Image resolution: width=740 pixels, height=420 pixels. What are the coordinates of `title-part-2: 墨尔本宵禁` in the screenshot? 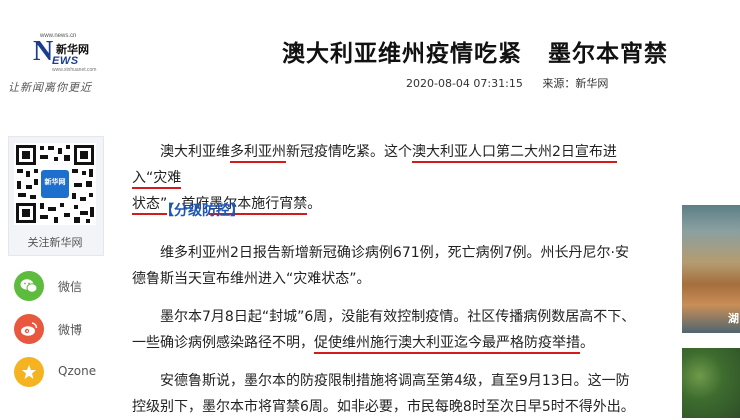 It's located at (608, 54).